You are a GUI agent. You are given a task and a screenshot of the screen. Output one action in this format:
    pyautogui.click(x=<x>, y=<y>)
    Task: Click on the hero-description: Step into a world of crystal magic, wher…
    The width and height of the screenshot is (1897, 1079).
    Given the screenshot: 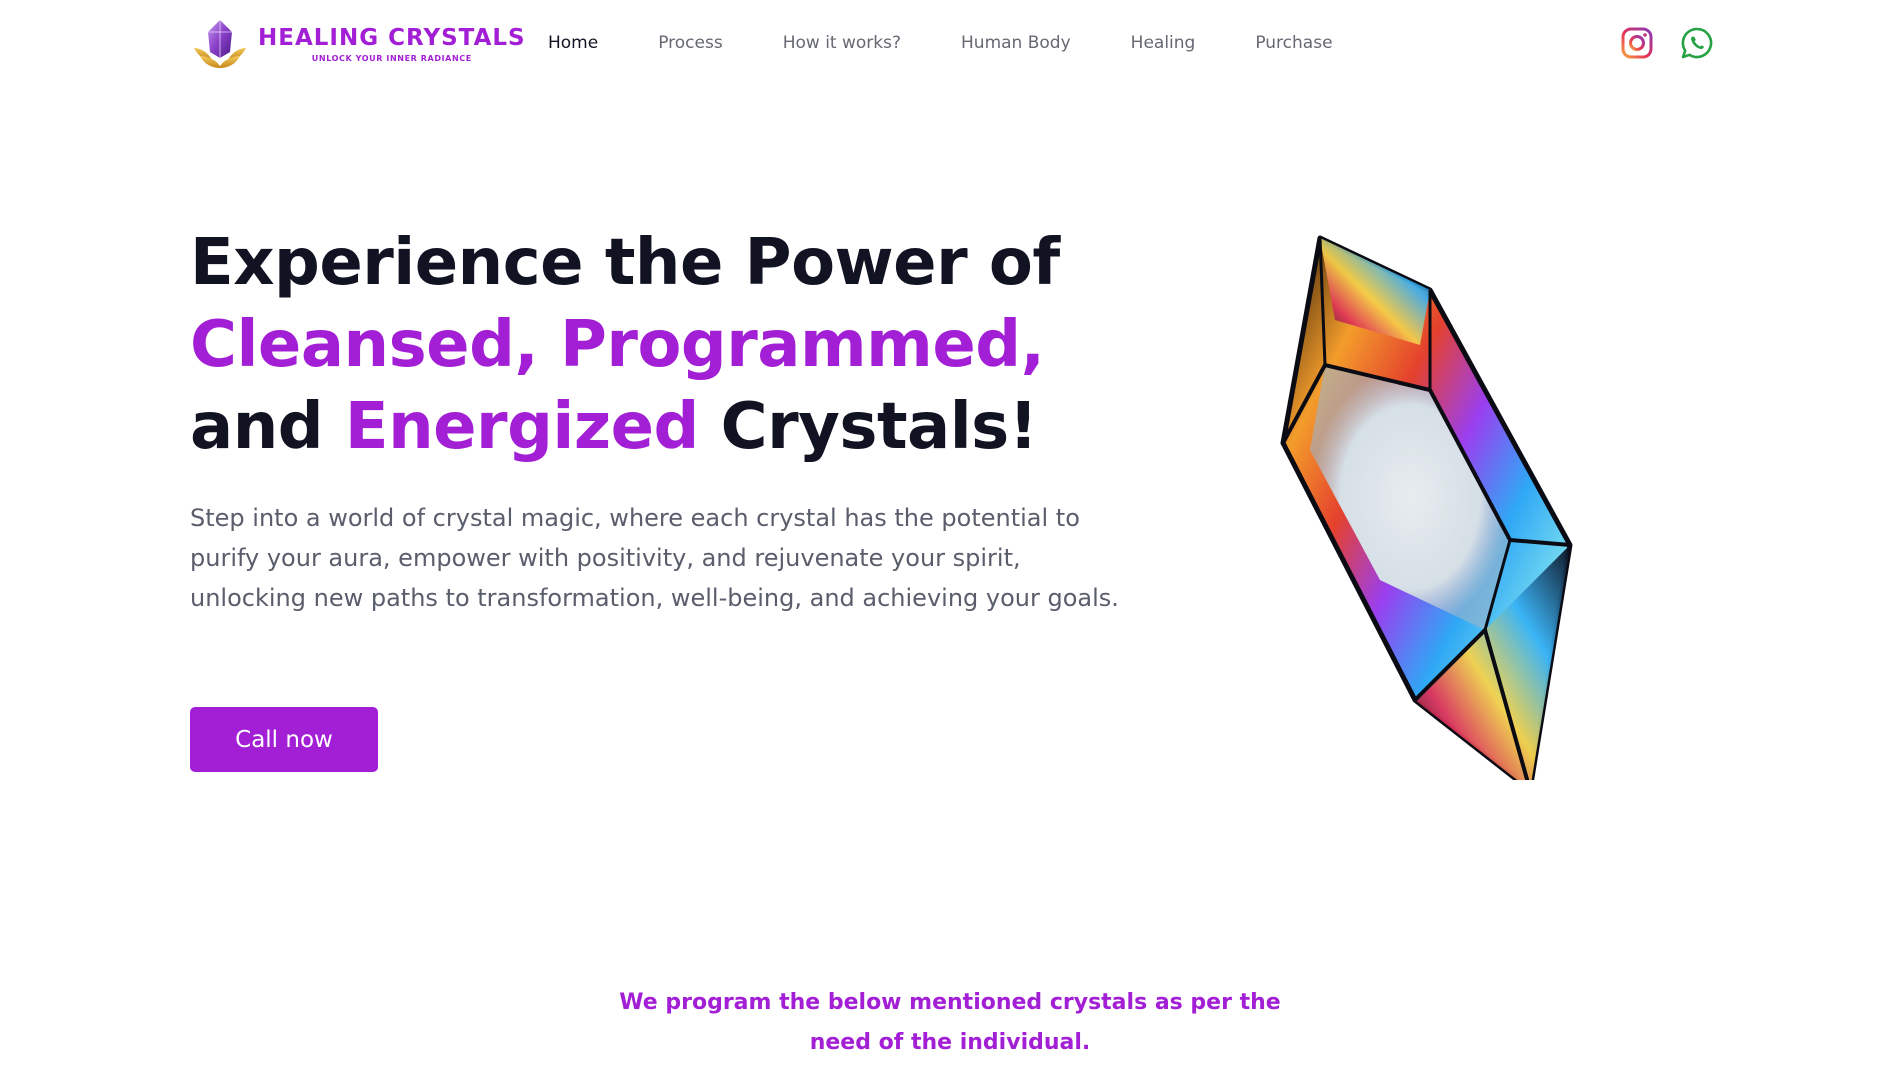 What is the action you would take?
    pyautogui.click(x=654, y=558)
    